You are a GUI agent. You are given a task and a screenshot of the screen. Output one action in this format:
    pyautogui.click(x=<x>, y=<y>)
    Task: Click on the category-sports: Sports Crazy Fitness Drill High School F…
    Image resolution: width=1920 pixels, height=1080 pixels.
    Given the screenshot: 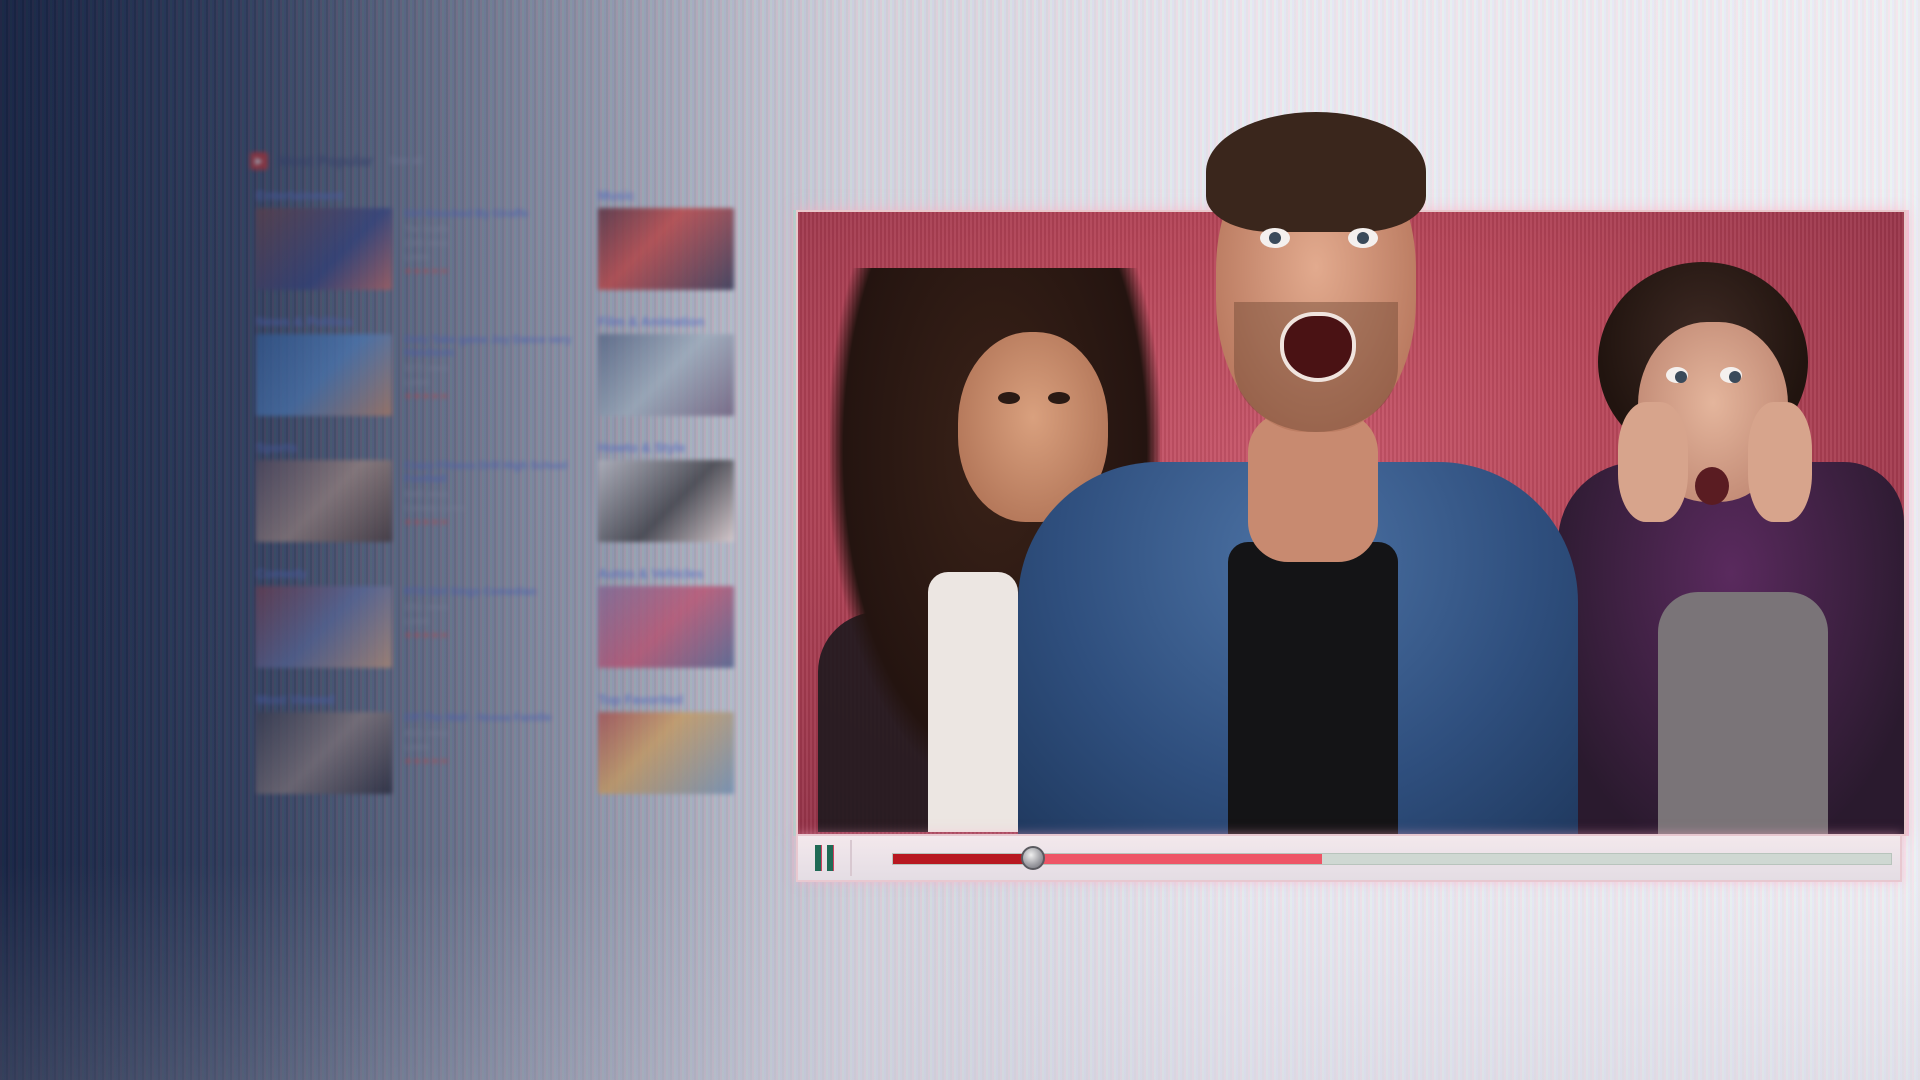 What is the action you would take?
    pyautogui.click(x=421, y=503)
    